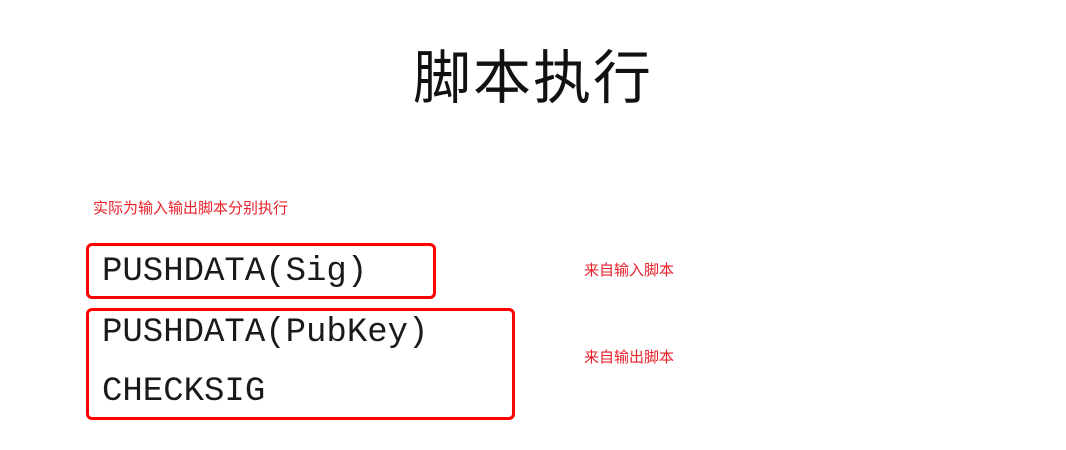 The width and height of the screenshot is (1066, 450). Describe the element at coordinates (629, 270) in the screenshot. I see `input-script-label: 来自输入脚本` at that location.